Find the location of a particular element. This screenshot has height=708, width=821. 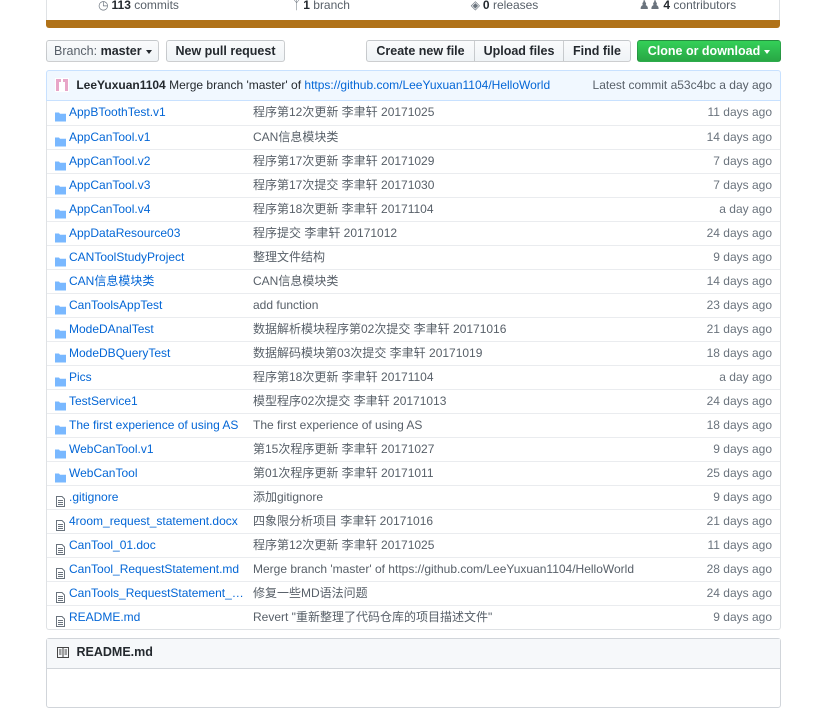

table-row: Pics 程序第18次更新 李聿轩 20171104 a day ago is located at coordinates (413, 377).